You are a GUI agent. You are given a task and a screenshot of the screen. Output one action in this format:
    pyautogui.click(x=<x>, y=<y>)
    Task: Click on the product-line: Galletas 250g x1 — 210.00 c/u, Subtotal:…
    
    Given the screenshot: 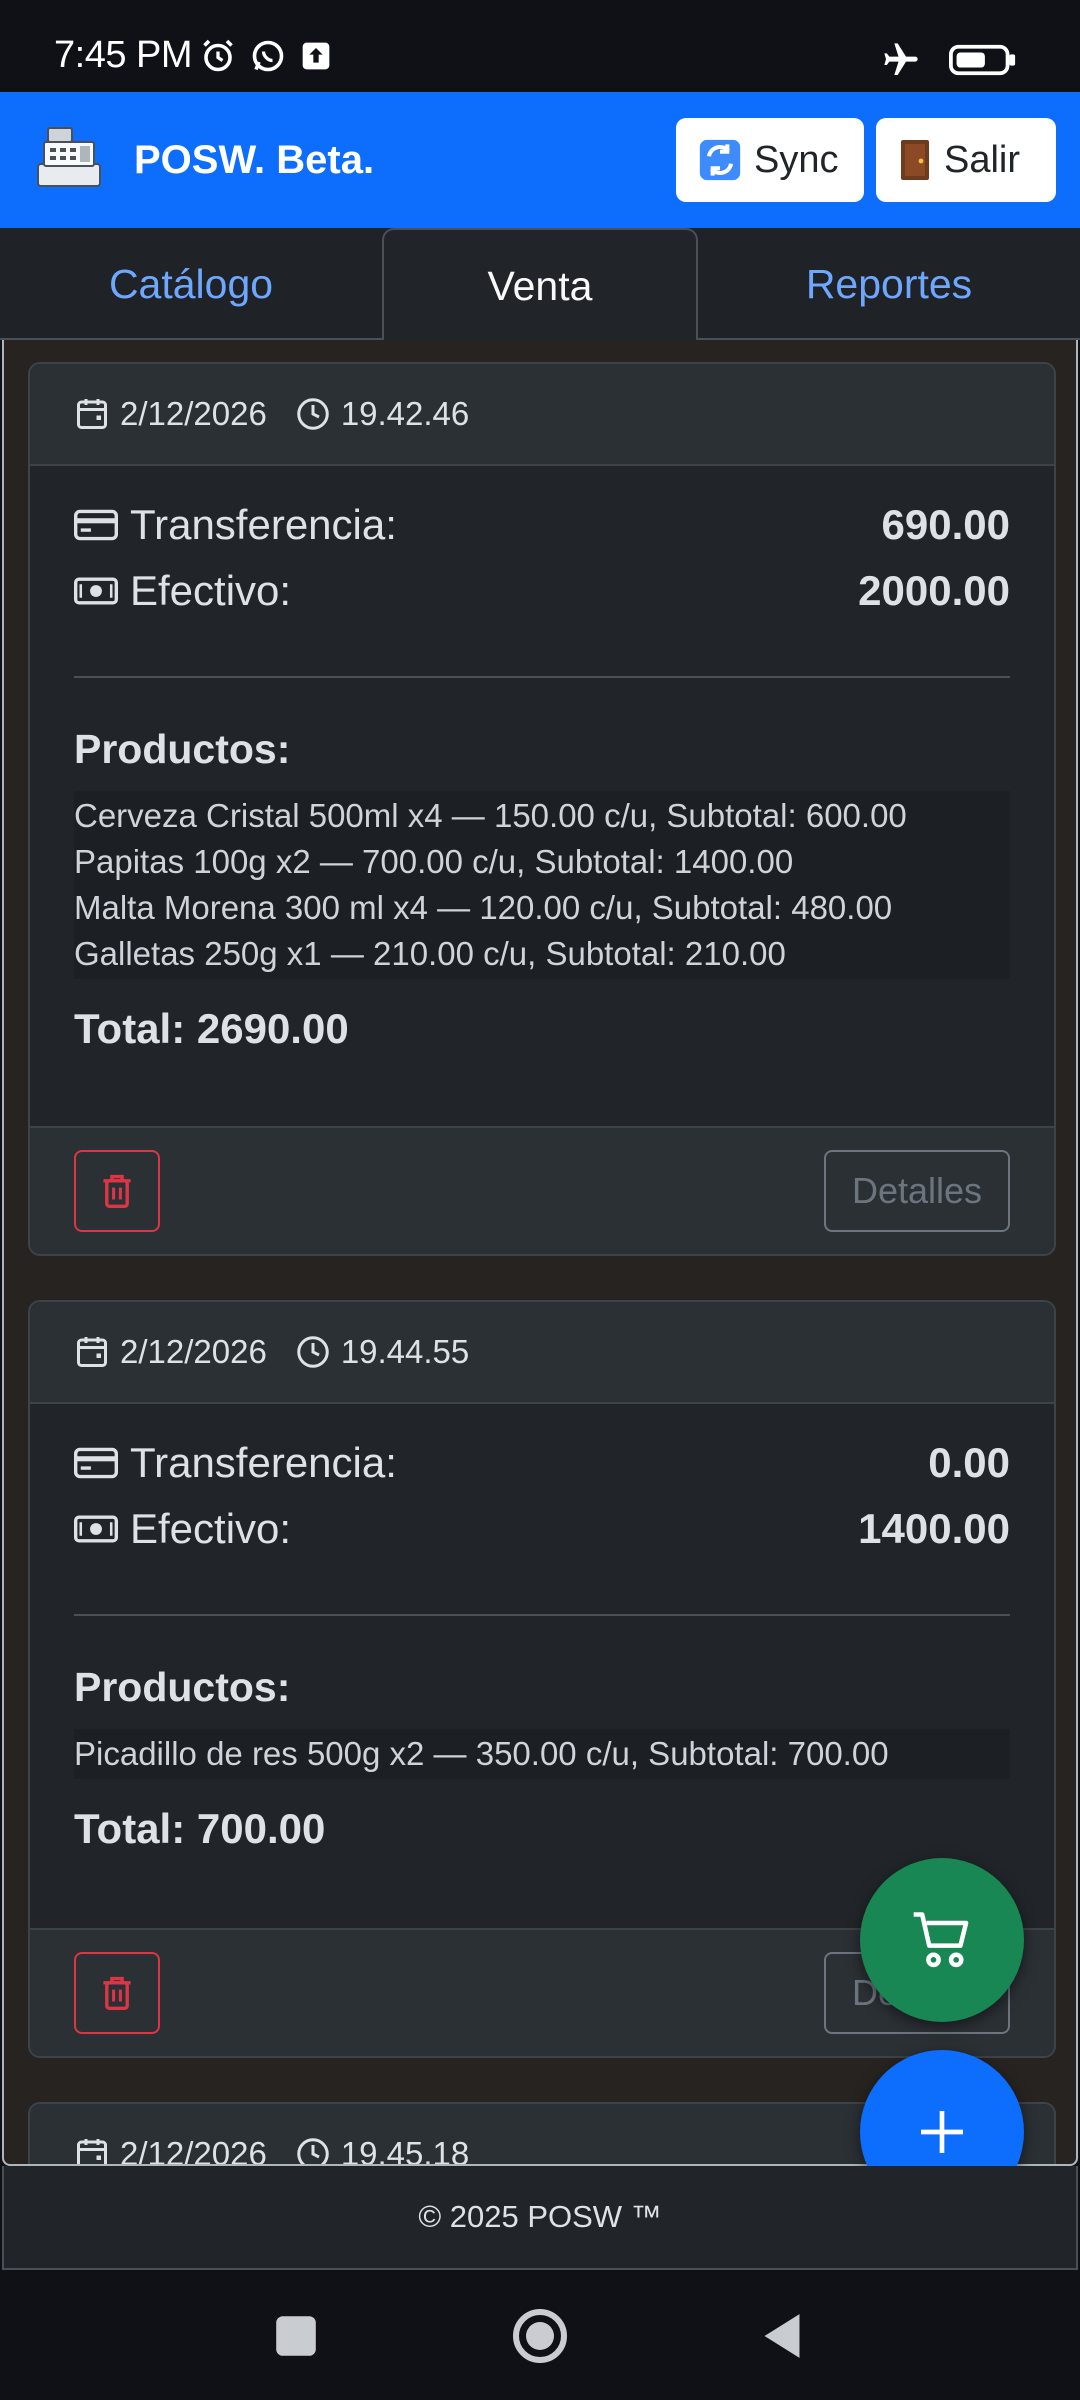 What is the action you would take?
    pyautogui.click(x=430, y=953)
    